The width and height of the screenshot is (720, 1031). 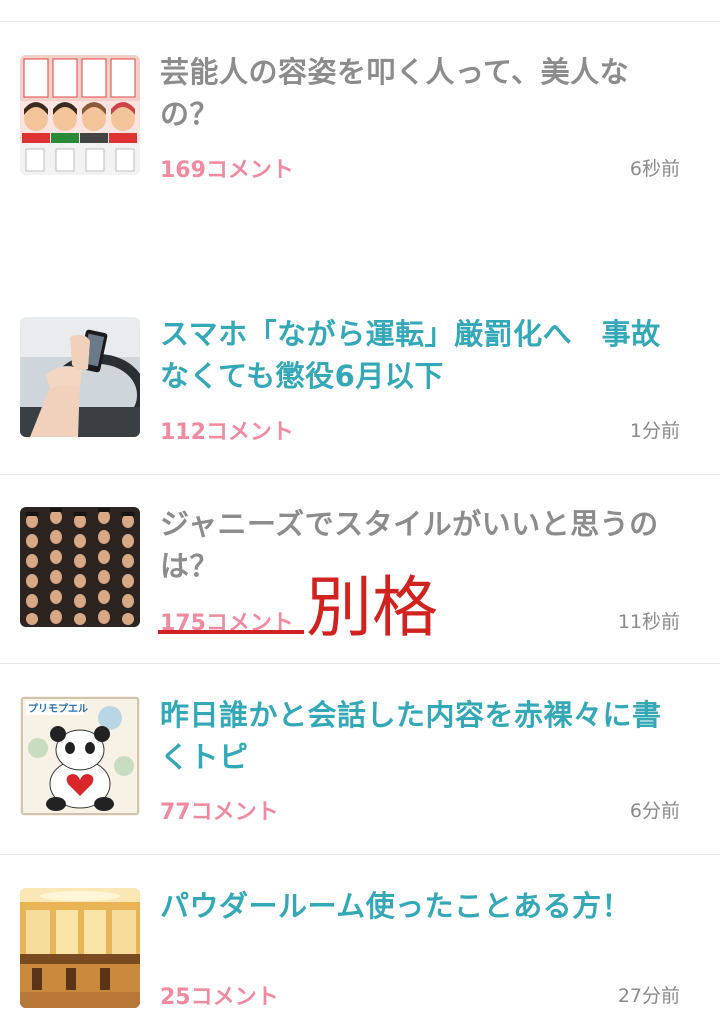 What do you see at coordinates (648, 622) in the screenshot?
I see `timestamp: 11秒前` at bounding box center [648, 622].